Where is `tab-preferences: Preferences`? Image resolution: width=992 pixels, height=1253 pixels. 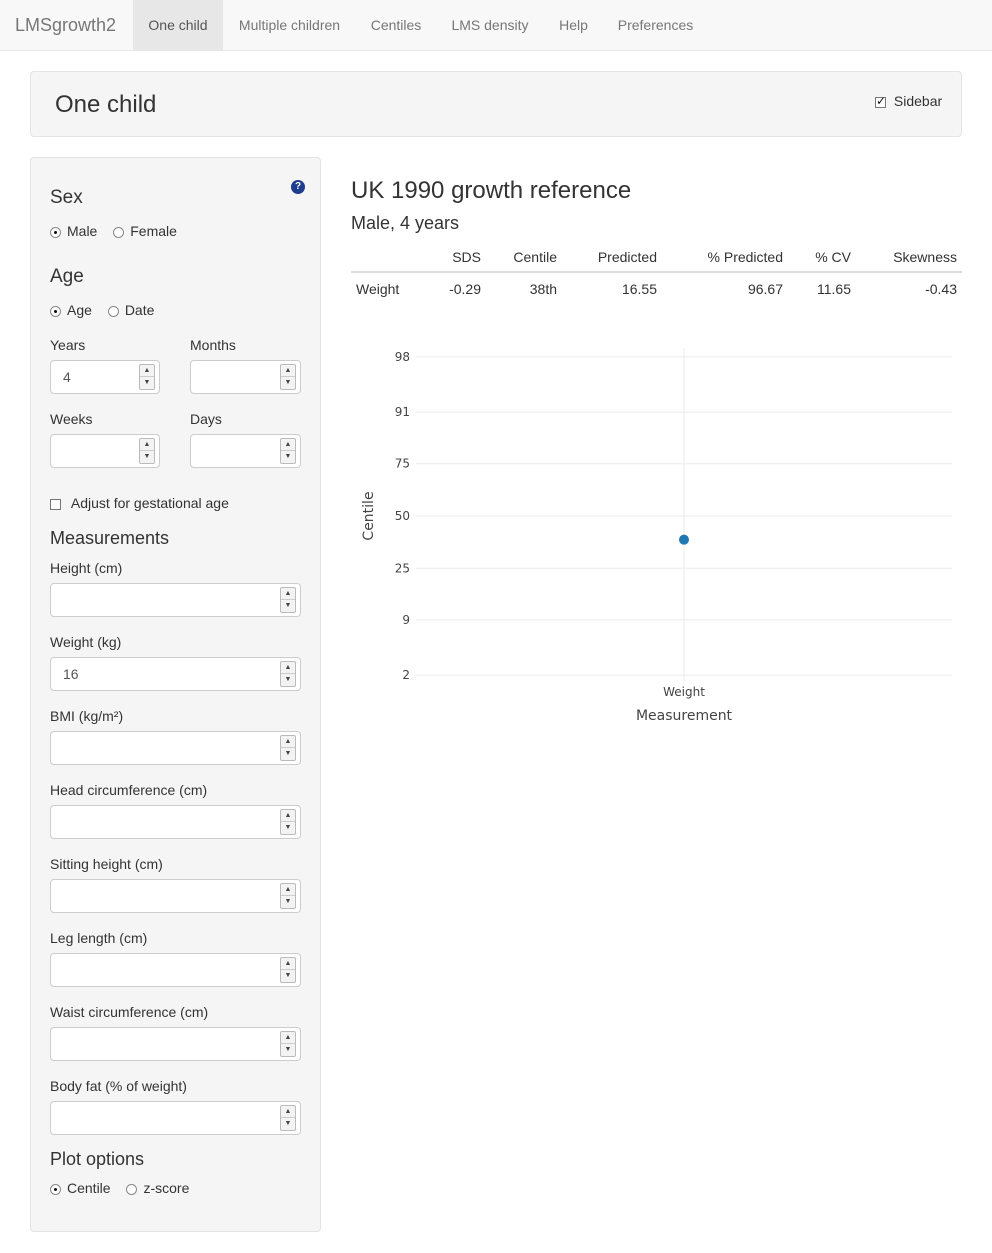 tab-preferences: Preferences is located at coordinates (655, 25).